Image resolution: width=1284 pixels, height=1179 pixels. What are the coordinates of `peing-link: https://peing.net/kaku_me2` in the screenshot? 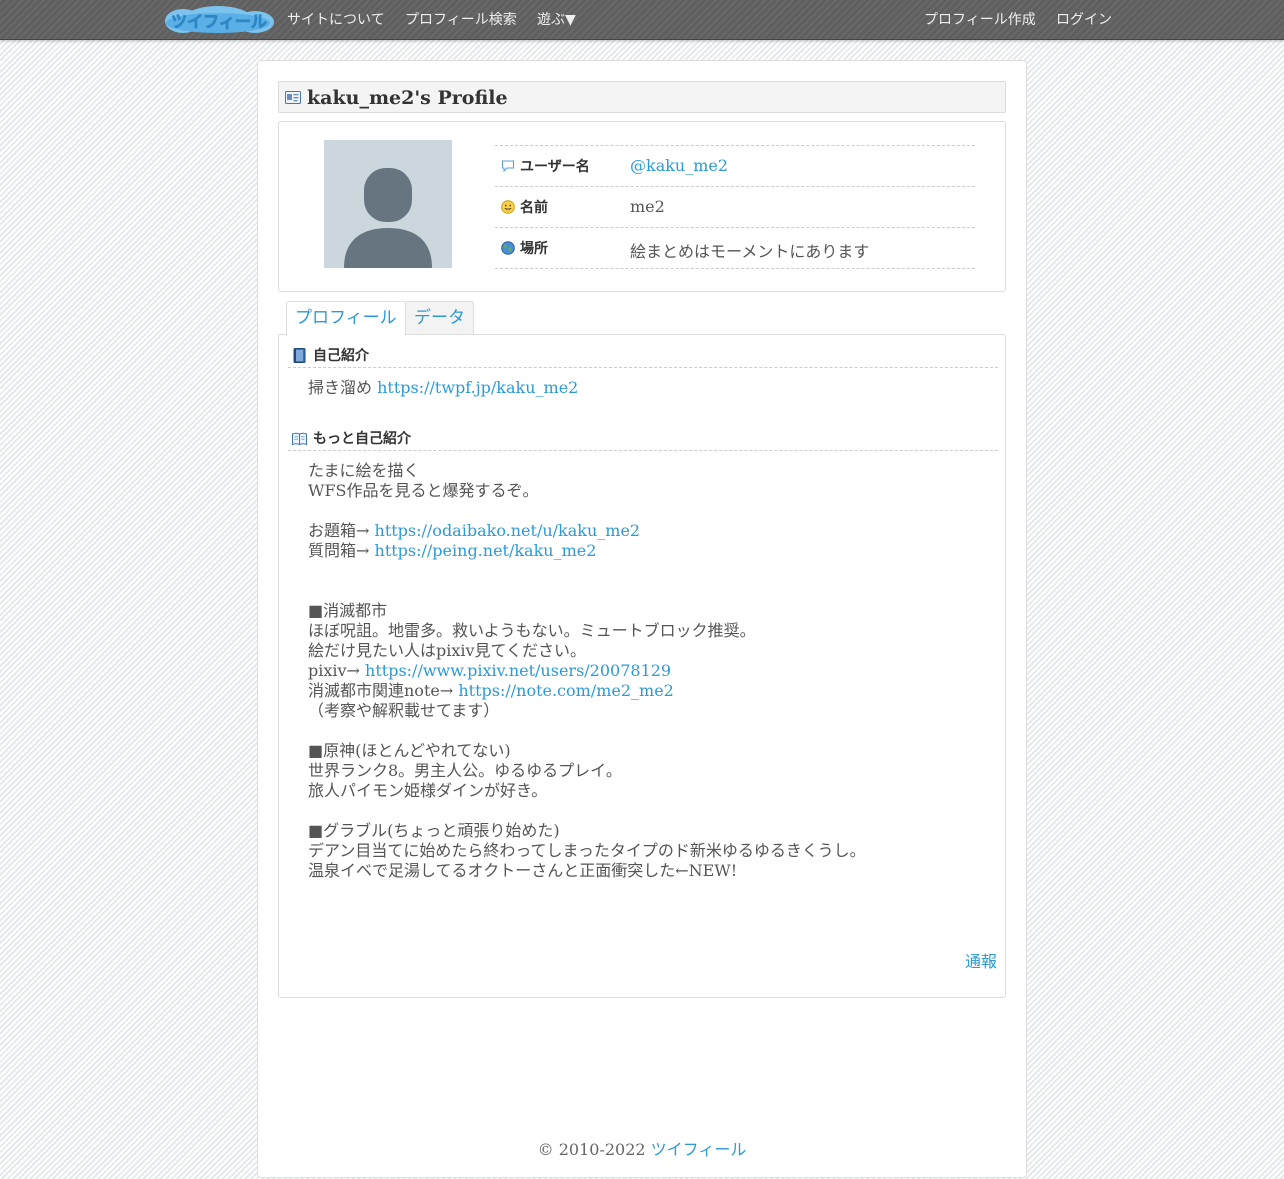 It's located at (486, 550).